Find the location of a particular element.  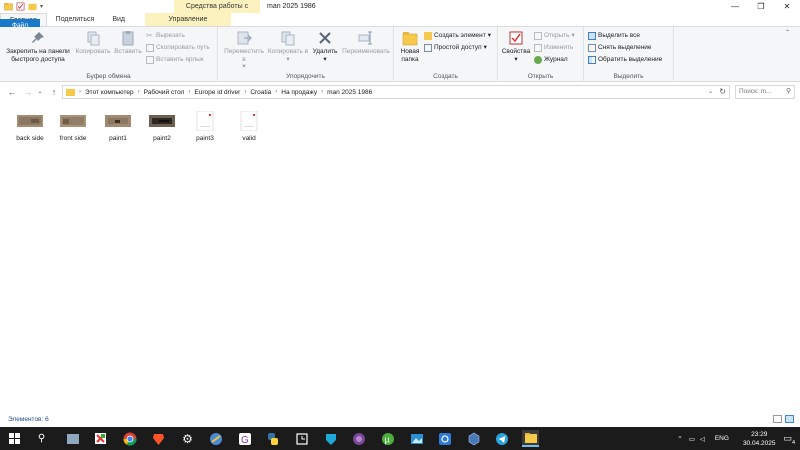

quick-access-toolbar: ▾ is located at coordinates (23, 6).